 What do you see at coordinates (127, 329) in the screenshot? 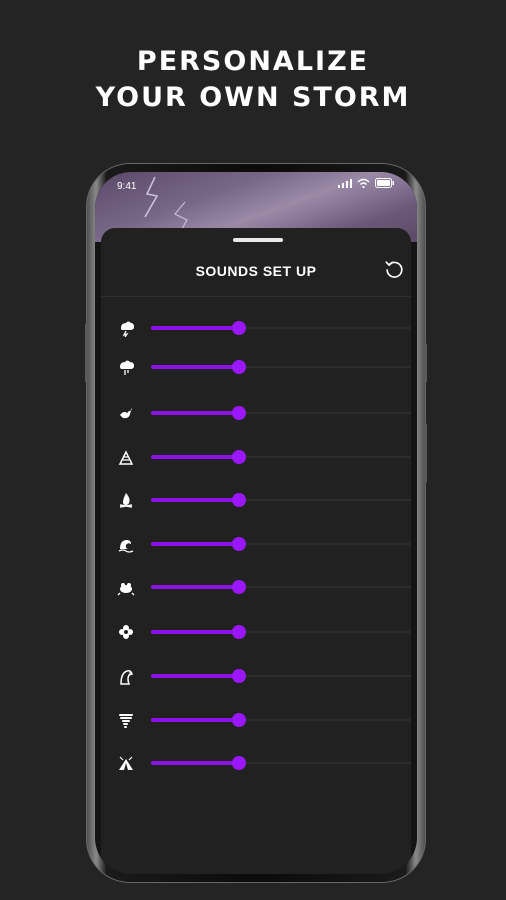
I see `thunderstorm-icon` at bounding box center [127, 329].